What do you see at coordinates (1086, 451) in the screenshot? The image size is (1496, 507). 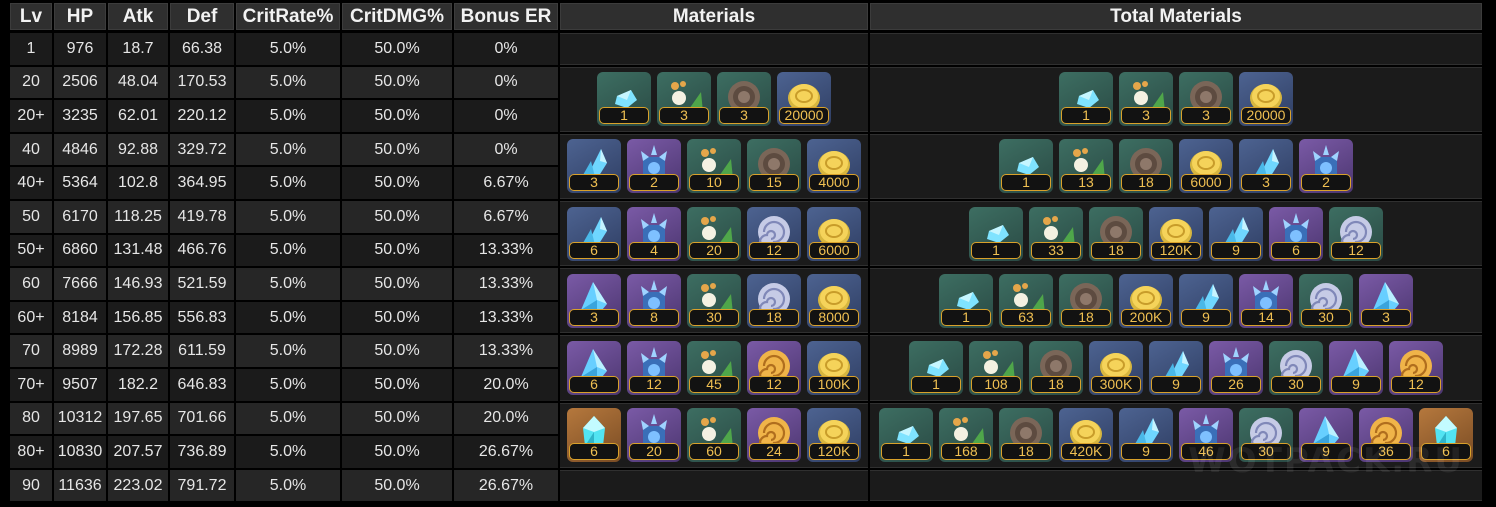 I see `item-count: 420K` at bounding box center [1086, 451].